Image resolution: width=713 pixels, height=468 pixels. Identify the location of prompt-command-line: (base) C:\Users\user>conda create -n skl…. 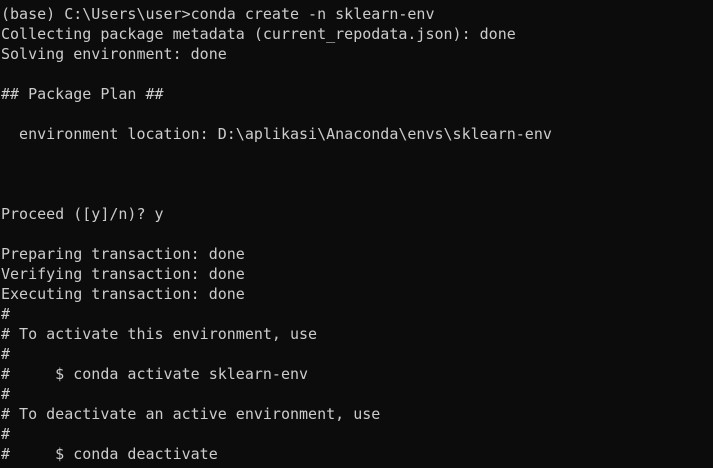
(218, 14).